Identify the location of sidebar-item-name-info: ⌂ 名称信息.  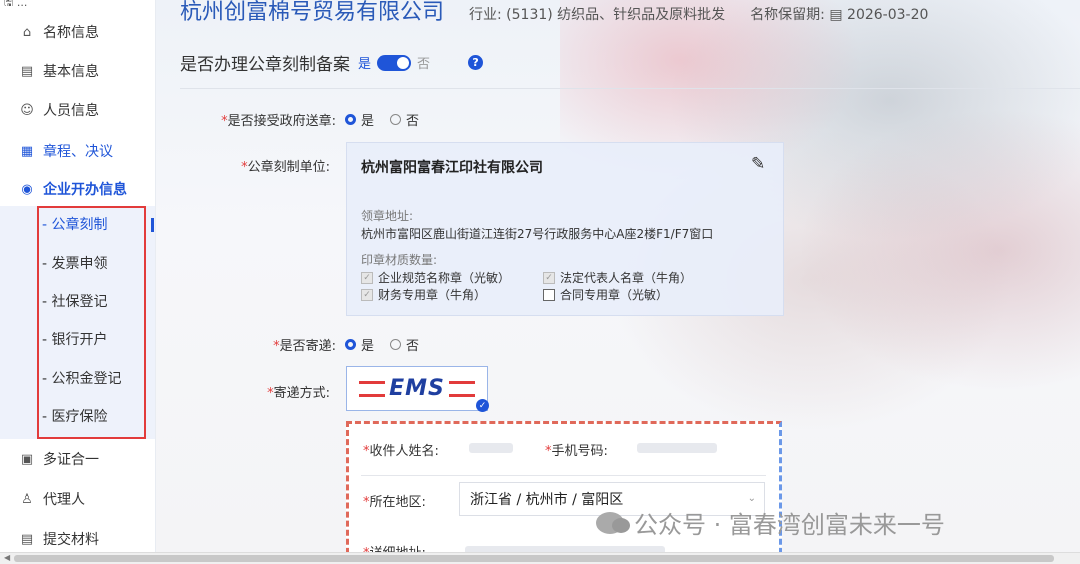
(77, 32).